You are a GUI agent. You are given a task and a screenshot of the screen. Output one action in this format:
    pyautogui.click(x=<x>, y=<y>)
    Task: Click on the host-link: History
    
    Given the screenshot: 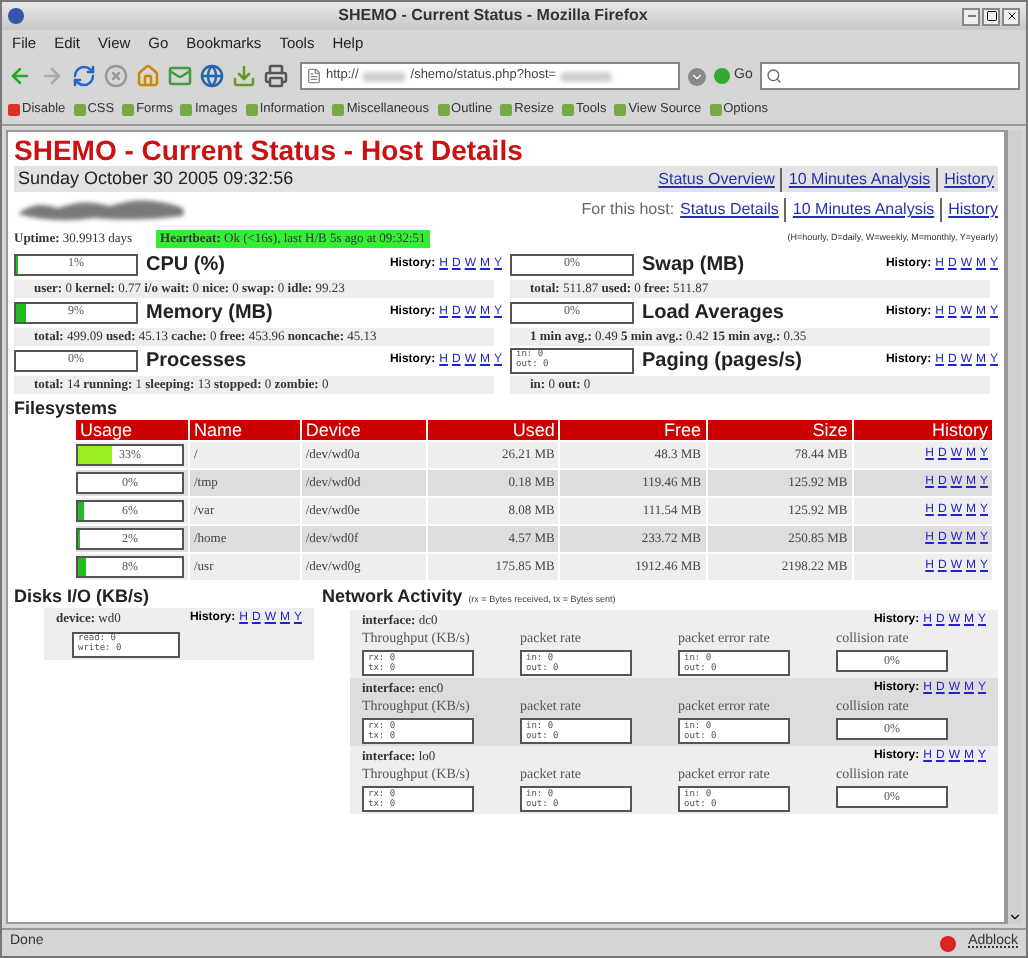 What is the action you would take?
    pyautogui.click(x=969, y=210)
    